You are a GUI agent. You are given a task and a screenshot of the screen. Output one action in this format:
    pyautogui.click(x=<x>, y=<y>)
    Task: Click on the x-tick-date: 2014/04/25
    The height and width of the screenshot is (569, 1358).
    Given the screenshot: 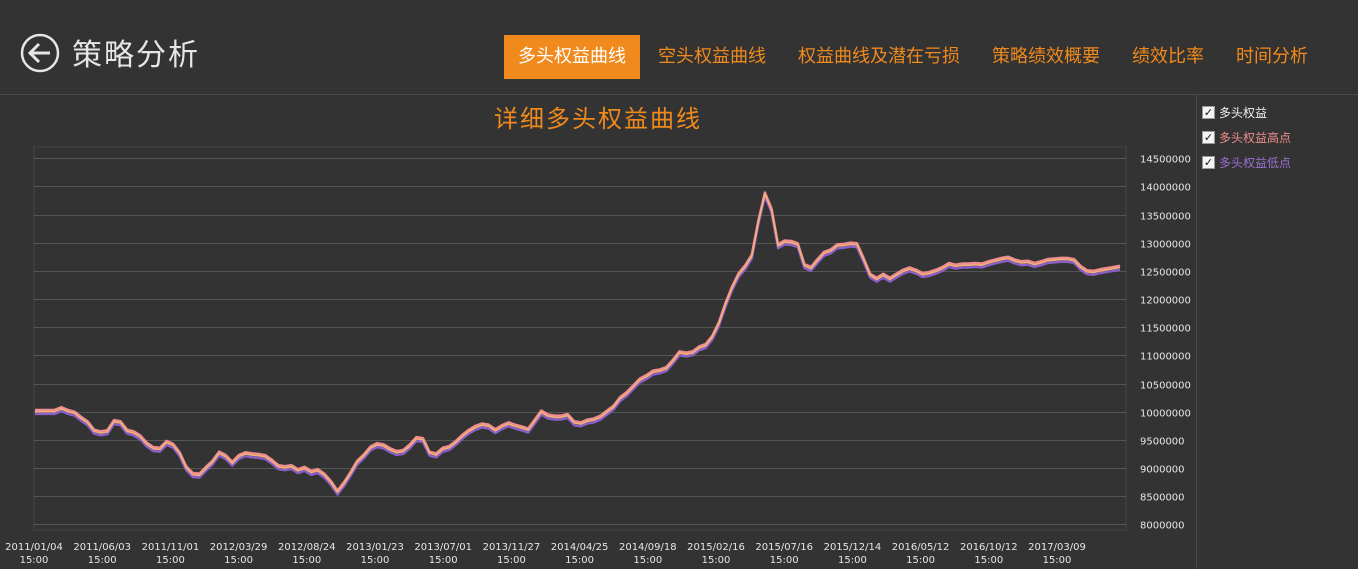 What is the action you would take?
    pyautogui.click(x=580, y=547)
    